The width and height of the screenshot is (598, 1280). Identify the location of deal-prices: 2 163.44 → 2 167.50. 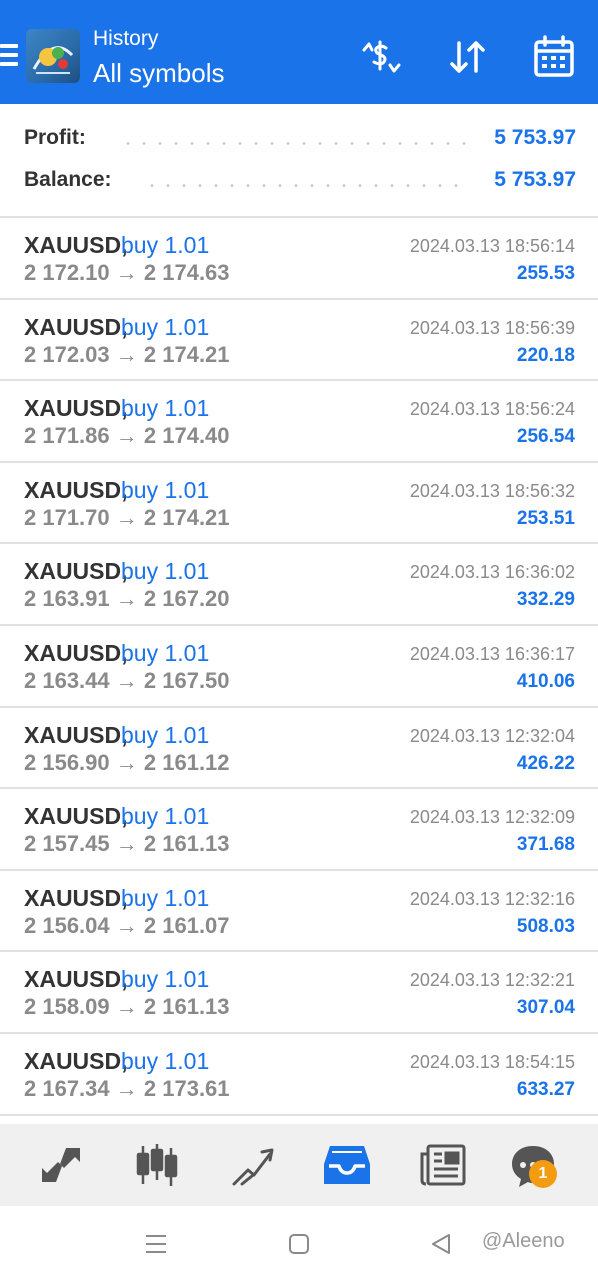
(127, 681).